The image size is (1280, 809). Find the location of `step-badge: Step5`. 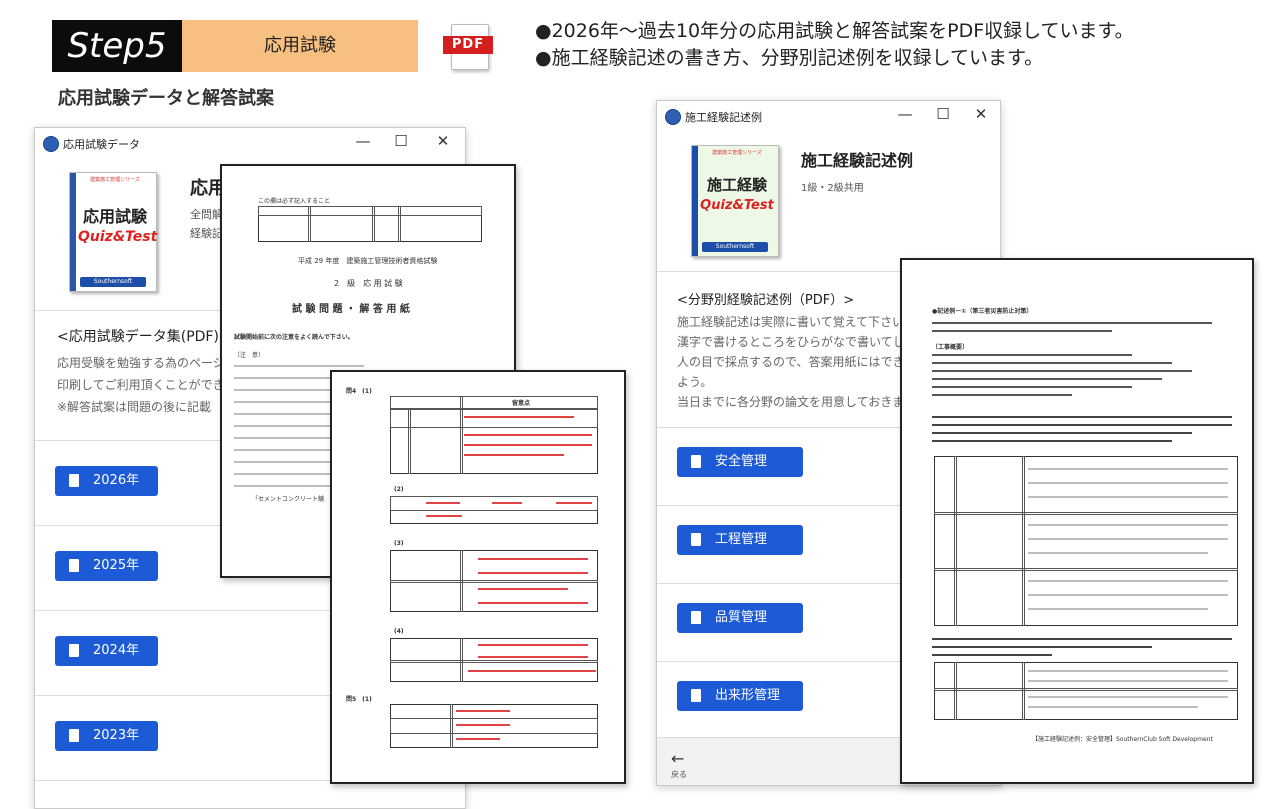

step-badge: Step5 is located at coordinates (117, 46).